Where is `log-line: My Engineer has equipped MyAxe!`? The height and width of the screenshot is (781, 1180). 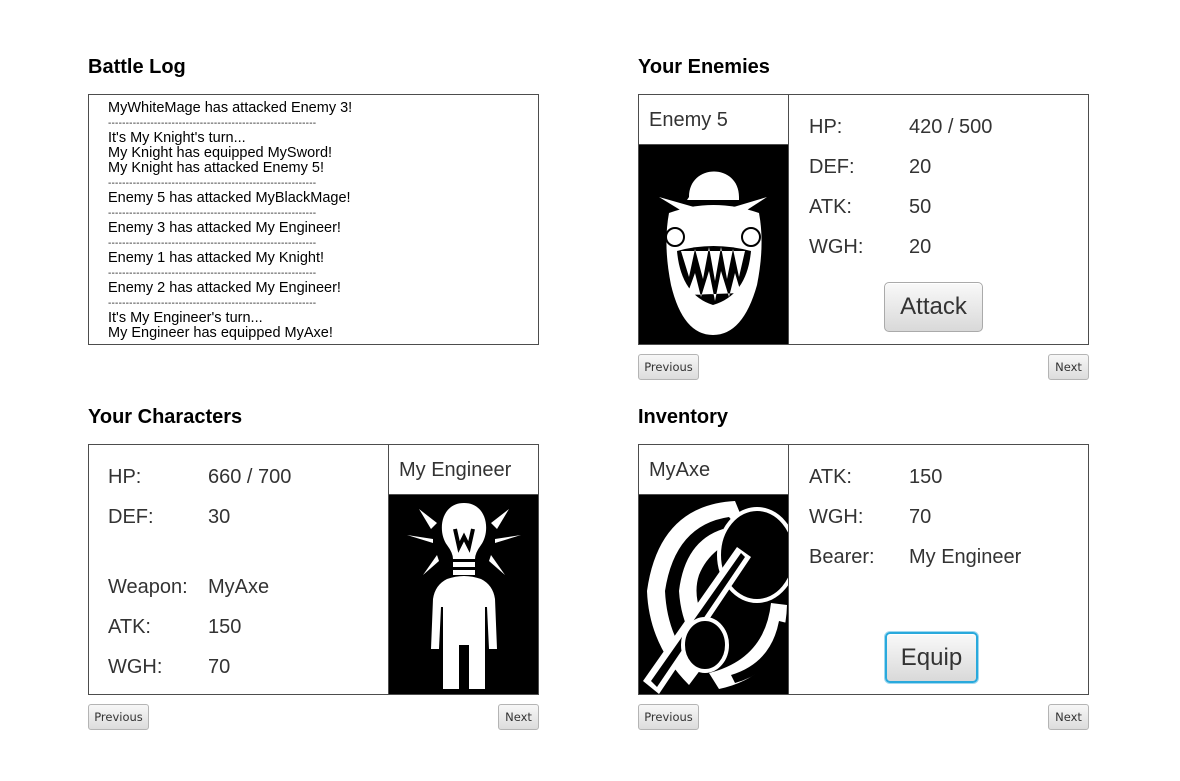 log-line: My Engineer has equipped MyAxe! is located at coordinates (220, 333).